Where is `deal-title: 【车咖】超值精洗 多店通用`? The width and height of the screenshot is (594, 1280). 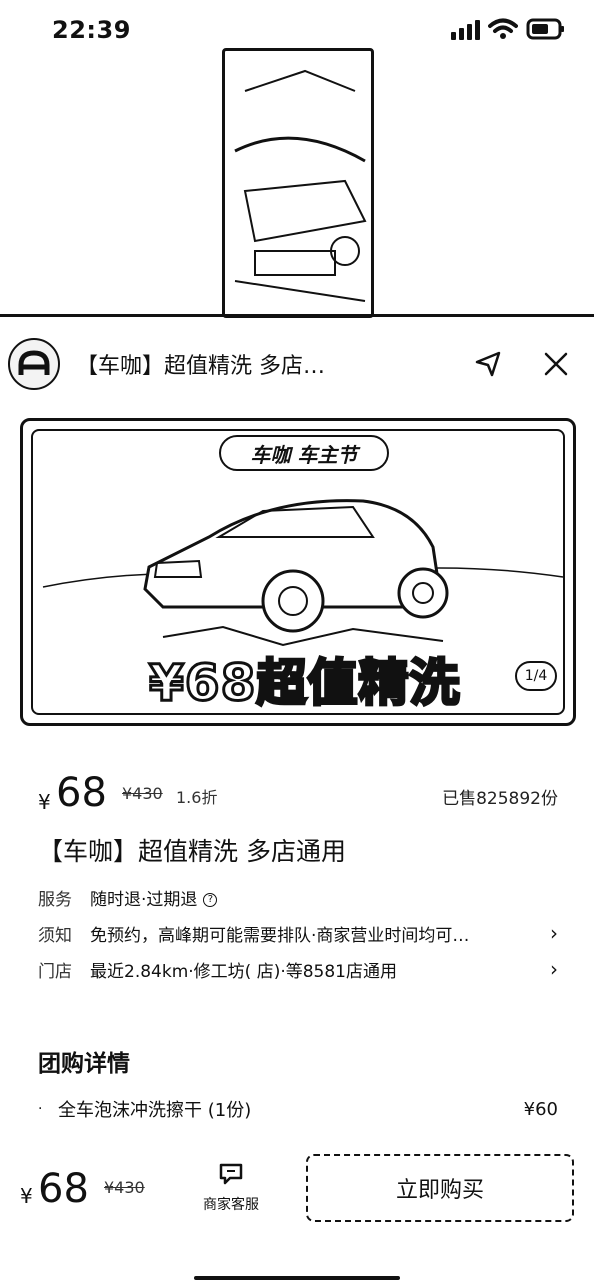 deal-title: 【车咖】超值精洗 多店通用 is located at coordinates (192, 851).